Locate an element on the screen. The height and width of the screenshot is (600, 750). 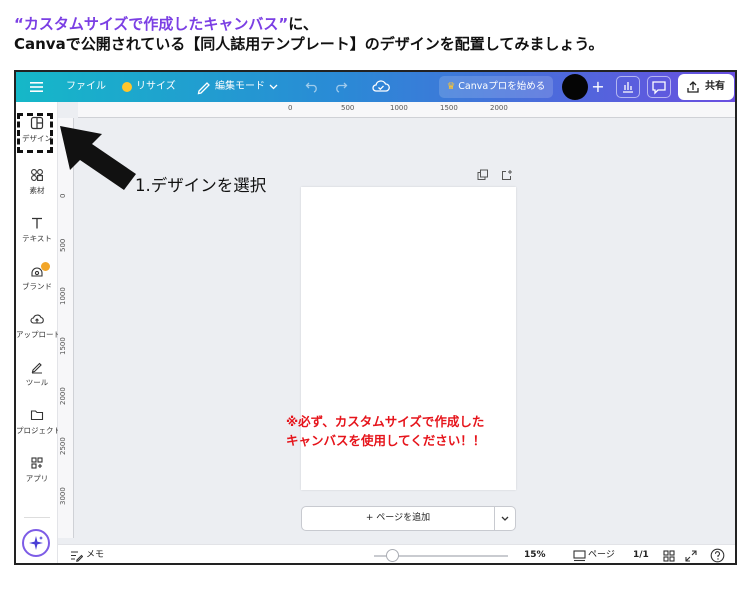
add-page-button: + ページを追加 is located at coordinates (398, 518).